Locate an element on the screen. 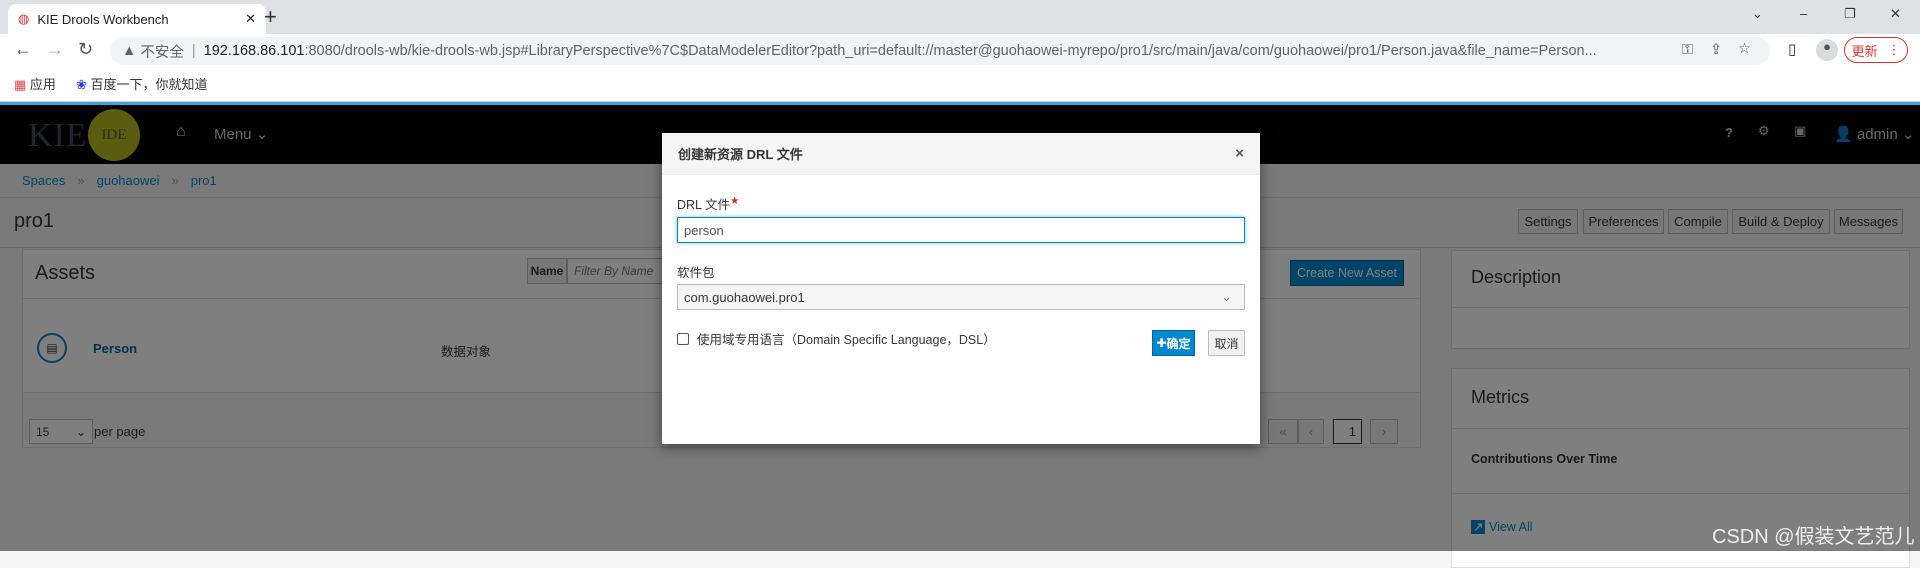 This screenshot has height=568, width=1920. sidebar-icon: ▯ is located at coordinates (1792, 49).